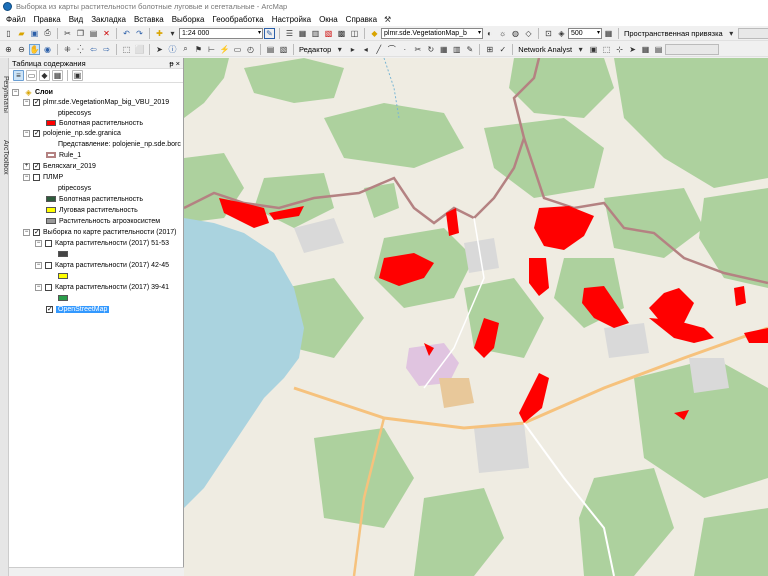  What do you see at coordinates (159, 33) in the screenshot?
I see `add-data-icon: ✚` at bounding box center [159, 33].